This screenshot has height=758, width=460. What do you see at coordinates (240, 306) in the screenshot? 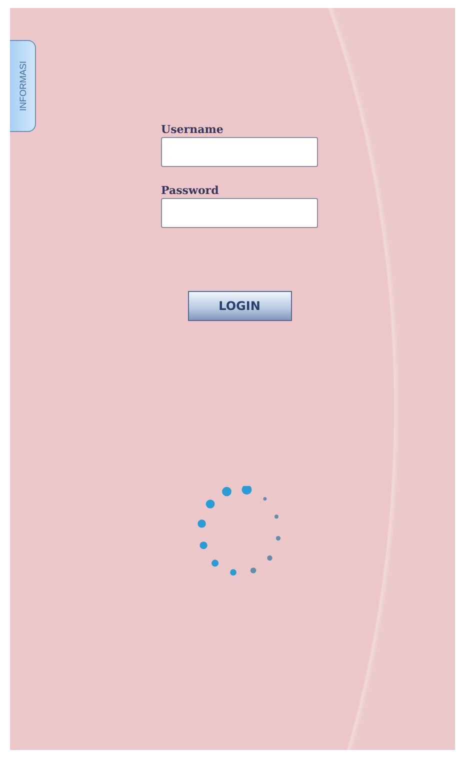
I see `login-button: LOGIN` at bounding box center [240, 306].